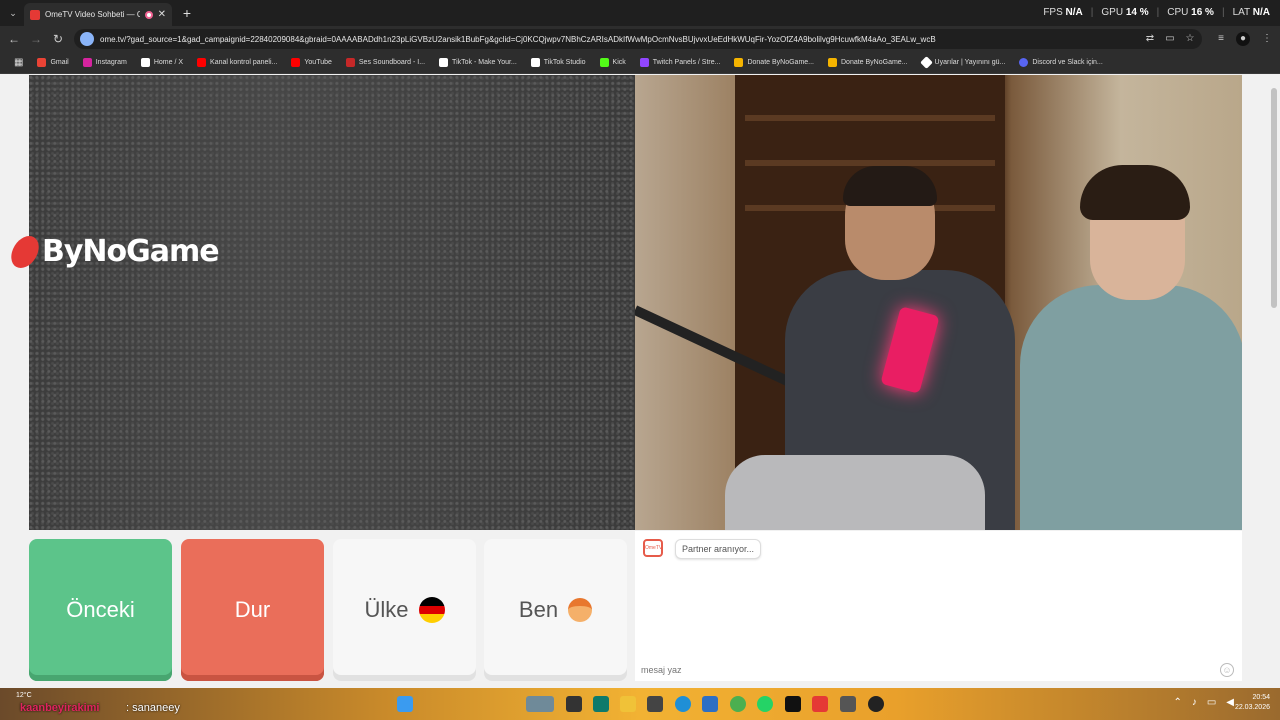 This screenshot has width=1280, height=720. I want to click on gpu-value: 14 %, so click(1137, 12).